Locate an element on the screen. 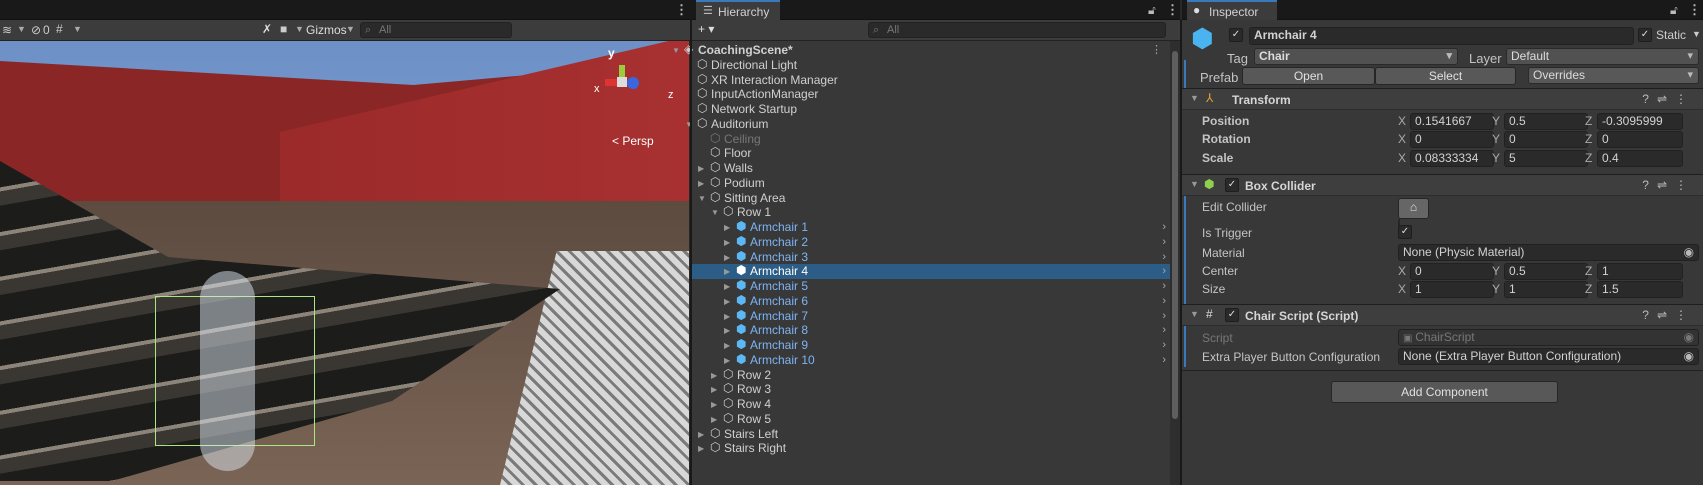 The image size is (1703, 485). object-picker-icon: ◉ is located at coordinates (1689, 252).